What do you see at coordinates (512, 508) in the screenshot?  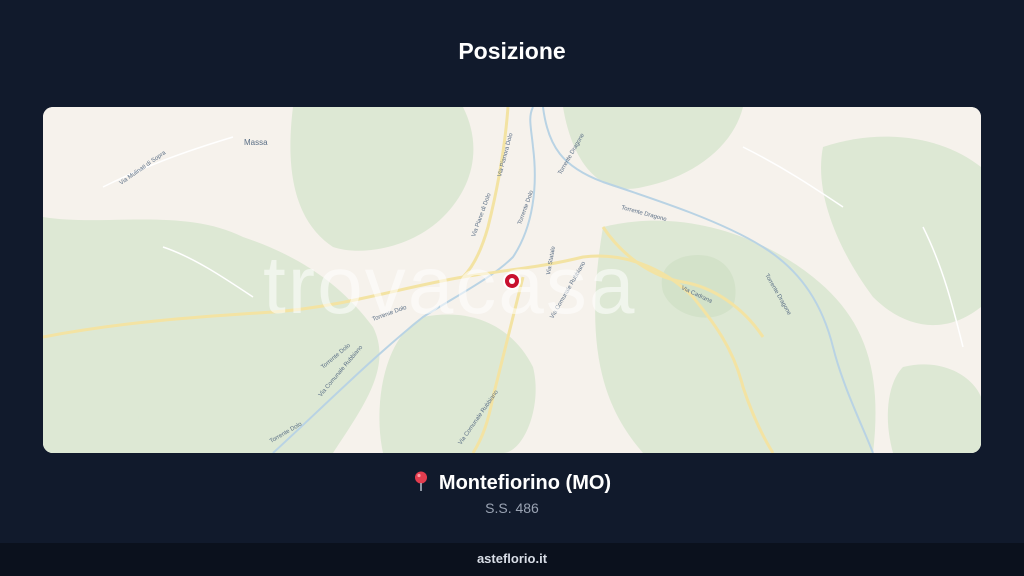 I see `location-address: S.S. 486` at bounding box center [512, 508].